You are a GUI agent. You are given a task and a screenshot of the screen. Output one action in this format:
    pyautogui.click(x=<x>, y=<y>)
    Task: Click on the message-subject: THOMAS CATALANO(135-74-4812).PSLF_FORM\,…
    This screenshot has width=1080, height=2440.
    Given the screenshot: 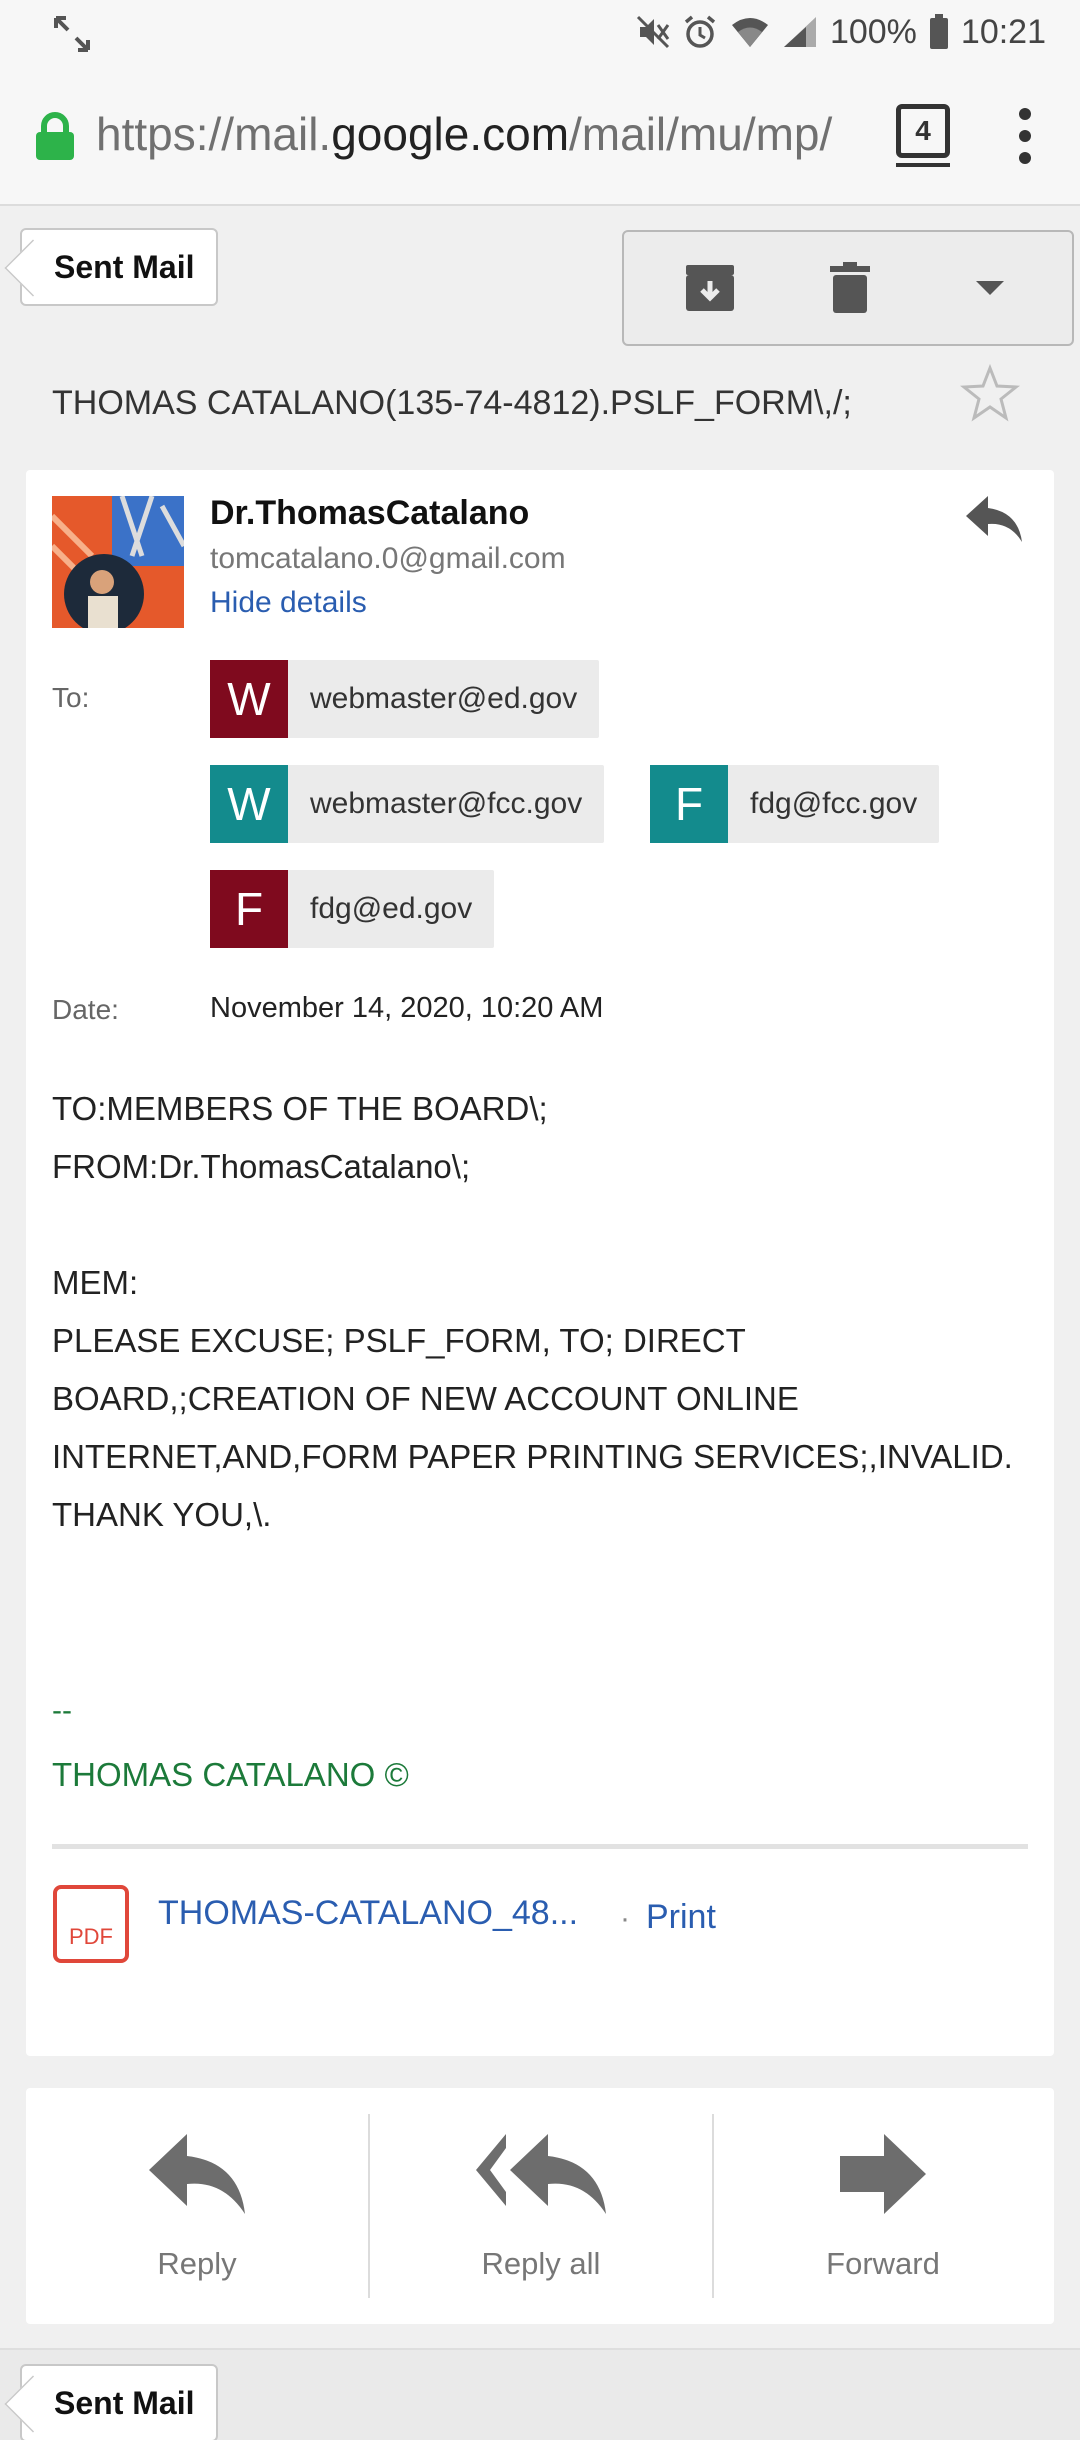 What is the action you would take?
    pyautogui.click(x=452, y=403)
    